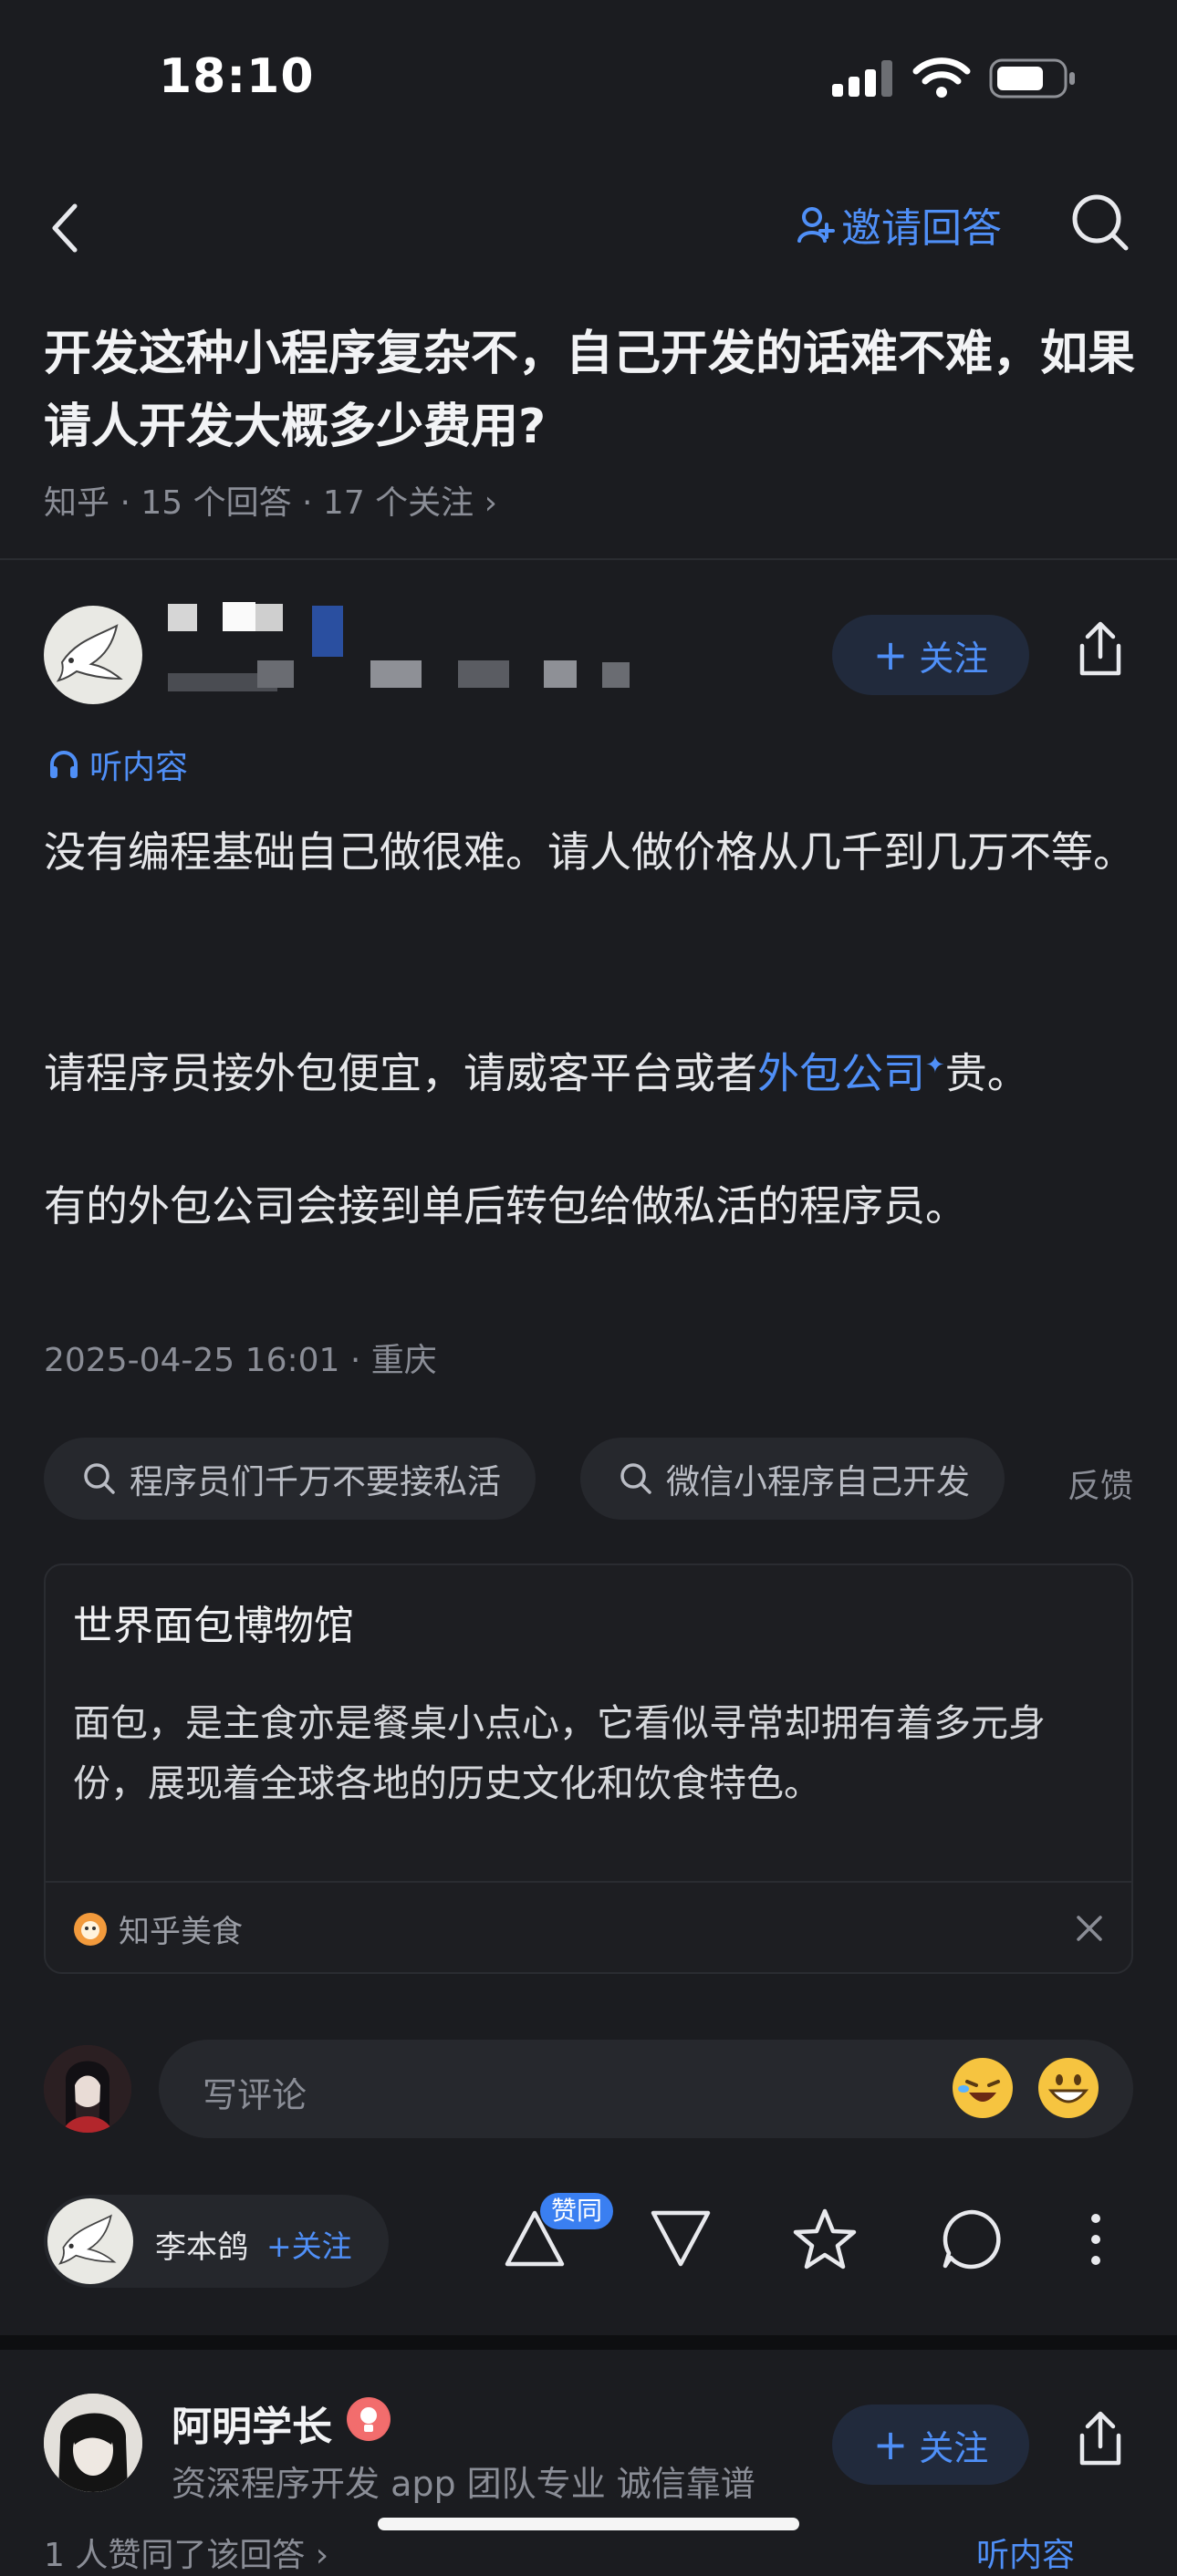  I want to click on related-search-chip: 程序员们千万不要接私活, so click(290, 1479).